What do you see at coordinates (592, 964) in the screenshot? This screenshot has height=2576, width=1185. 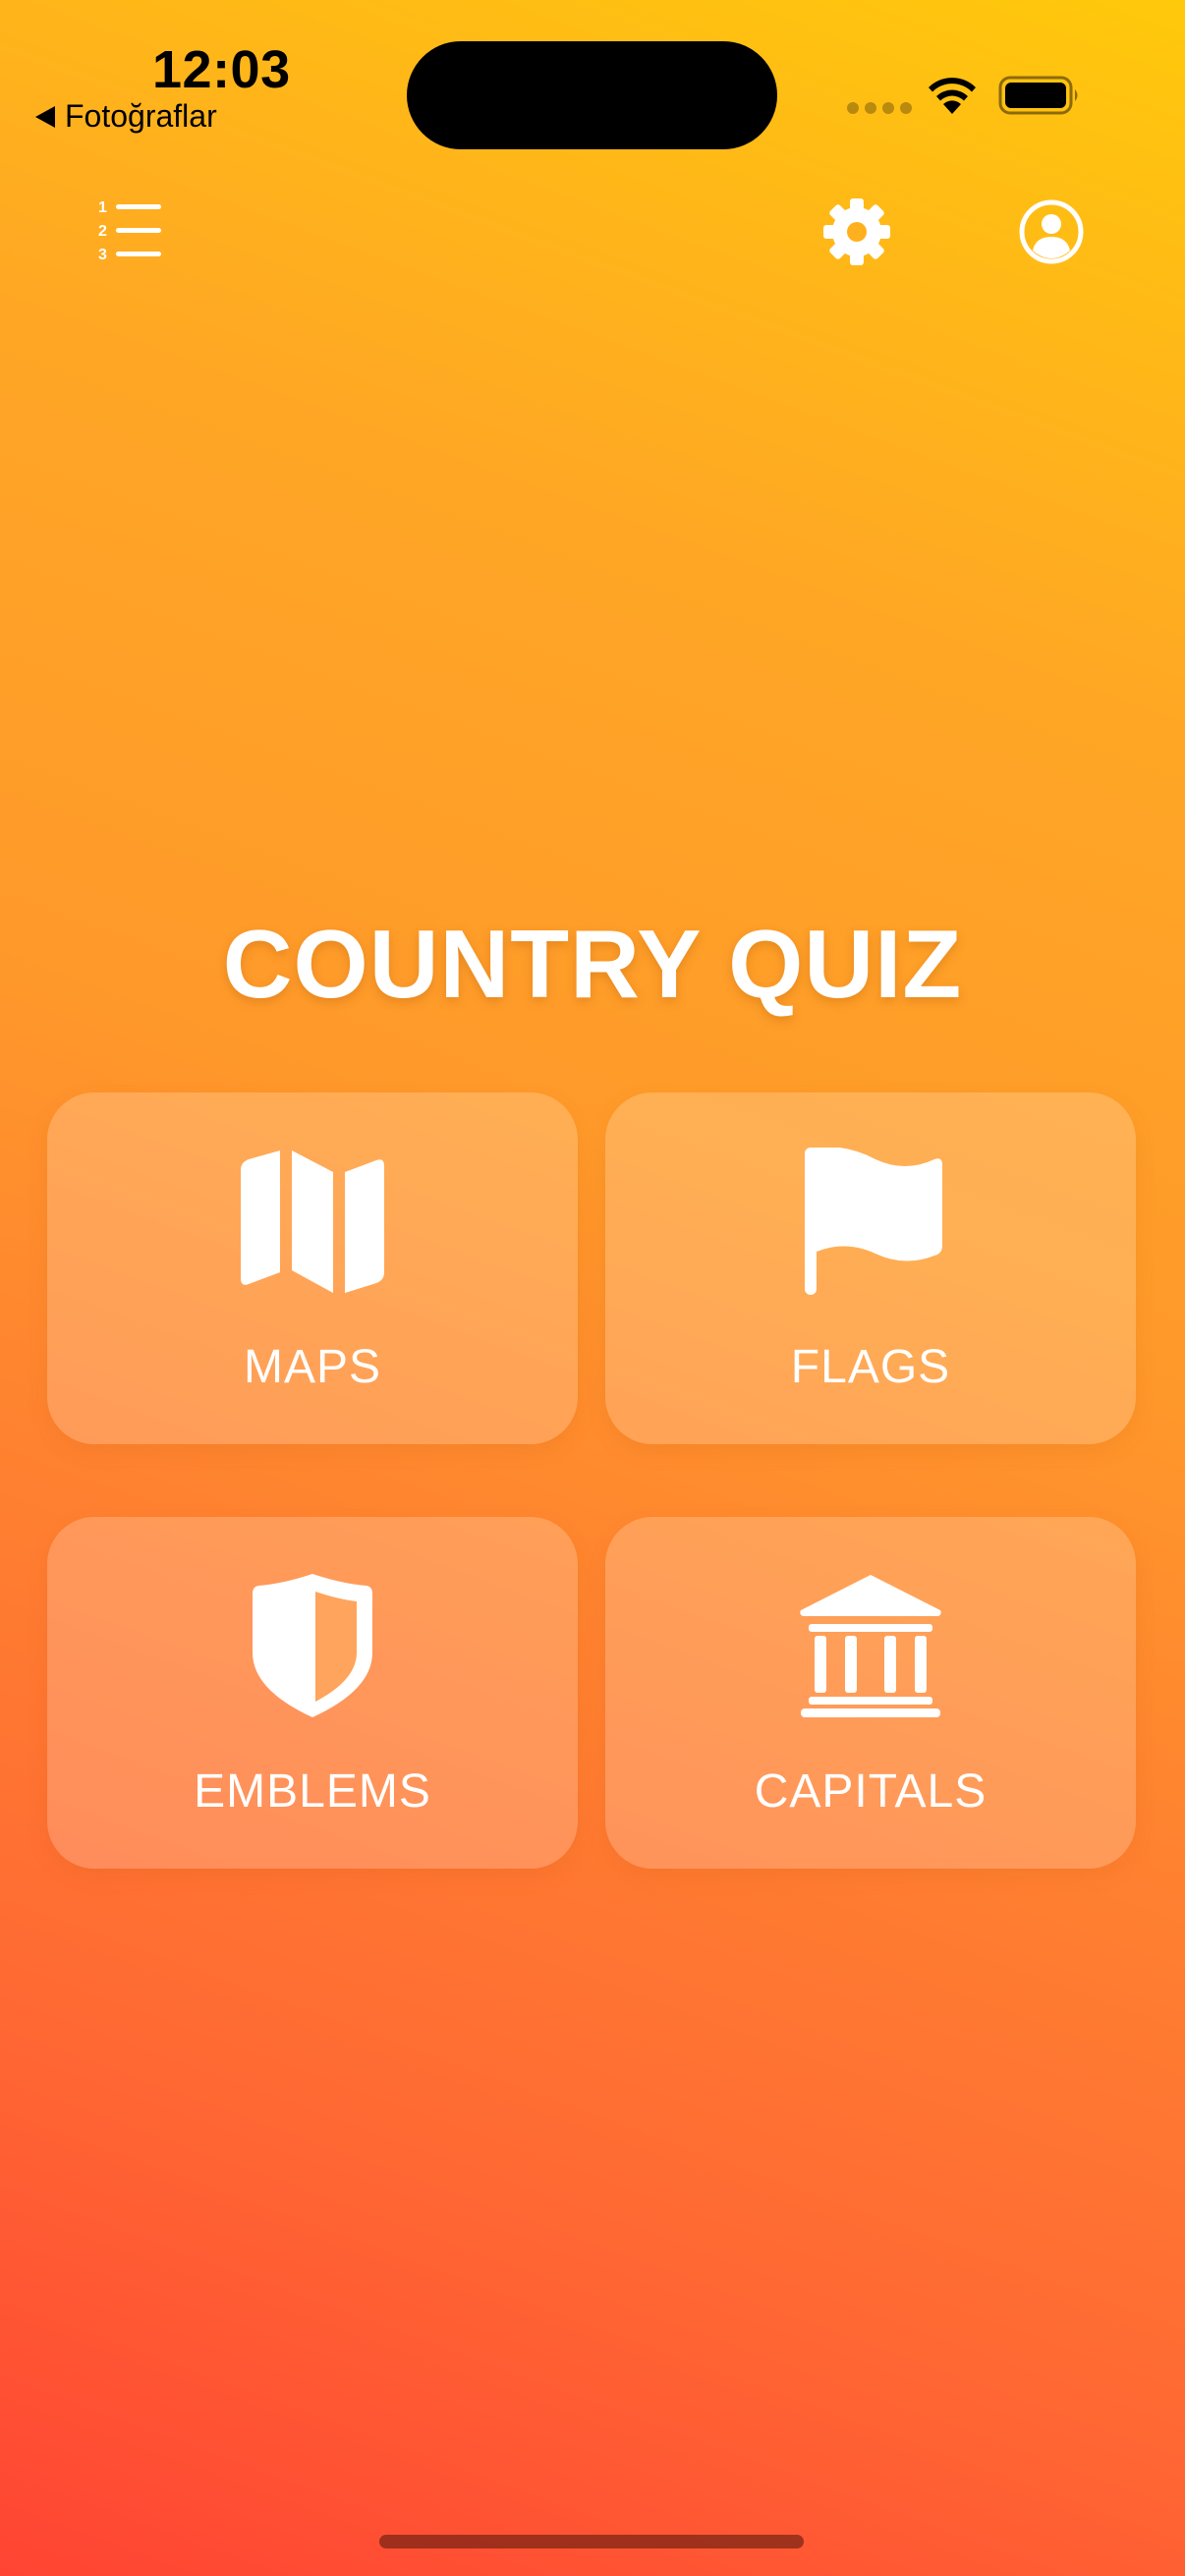 I see `app-title: COUNTRY QUIZ` at bounding box center [592, 964].